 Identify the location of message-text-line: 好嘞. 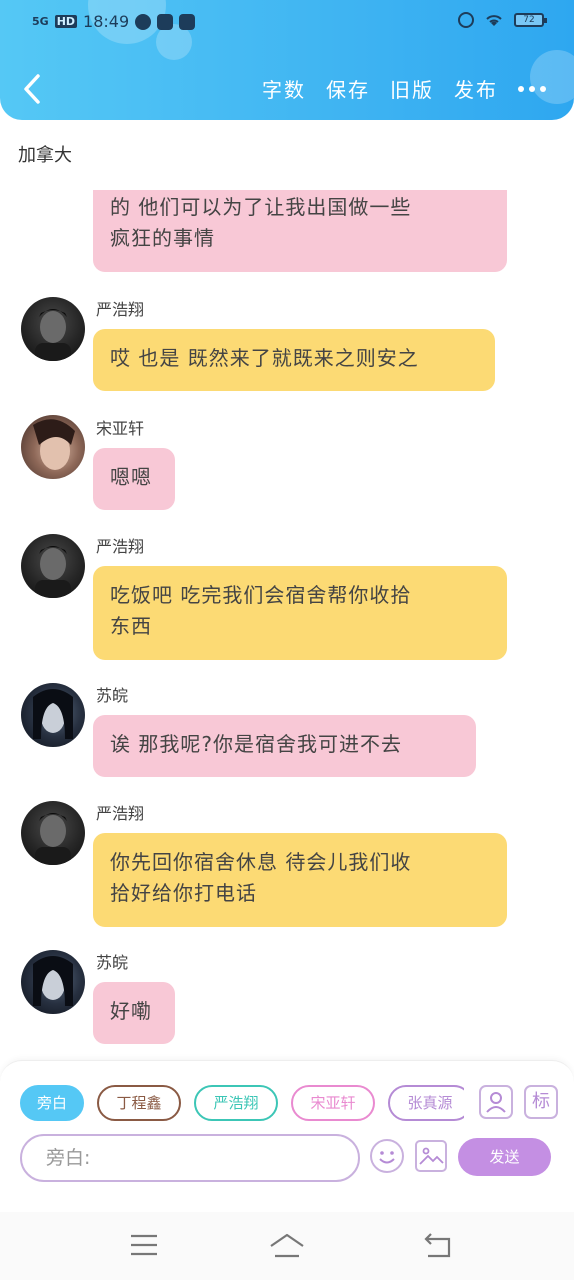
(131, 1011).